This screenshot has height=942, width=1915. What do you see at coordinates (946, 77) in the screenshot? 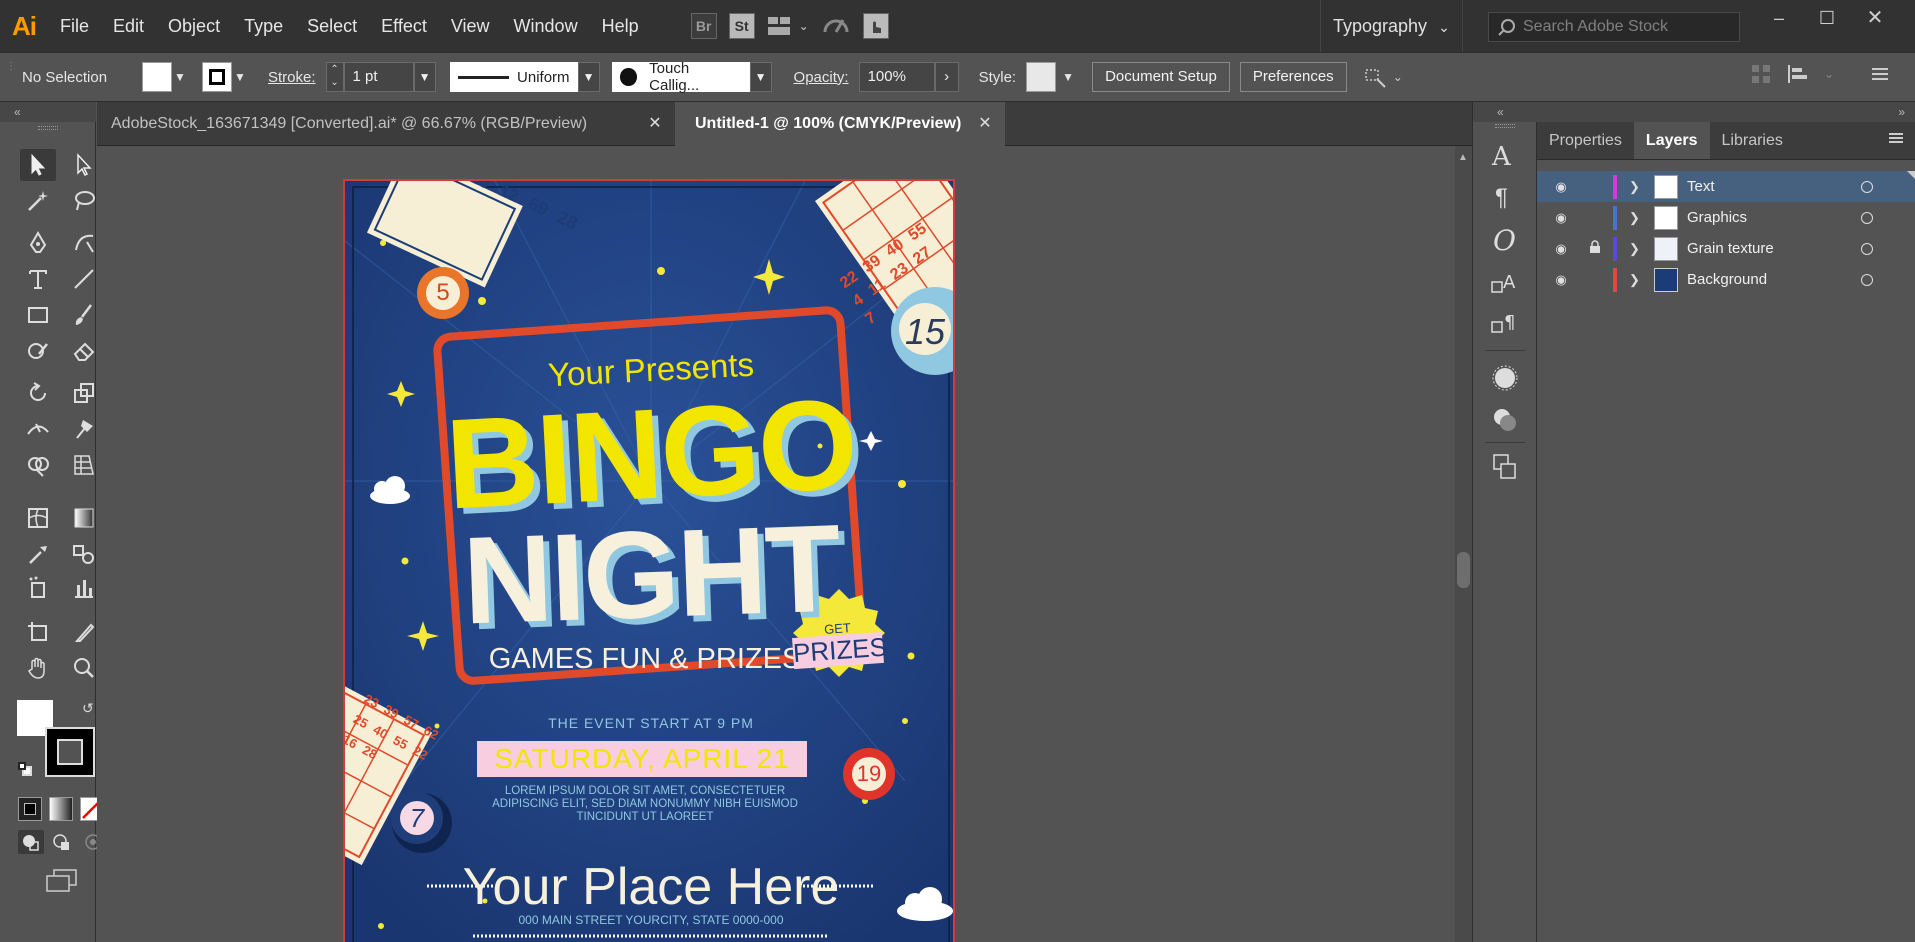
I see `opacity-arrow-icon: ›` at bounding box center [946, 77].